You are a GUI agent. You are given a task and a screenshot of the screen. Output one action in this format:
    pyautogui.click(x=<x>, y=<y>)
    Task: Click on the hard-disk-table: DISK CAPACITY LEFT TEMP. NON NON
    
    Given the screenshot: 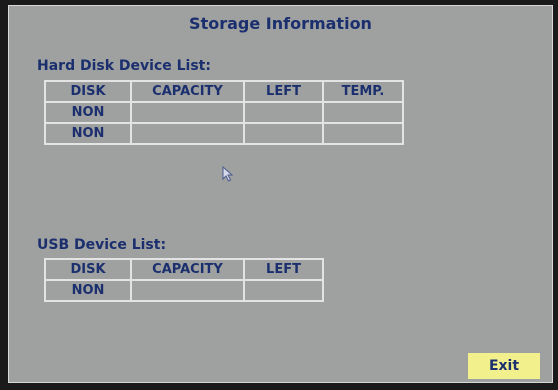 What is the action you would take?
    pyautogui.click(x=224, y=112)
    